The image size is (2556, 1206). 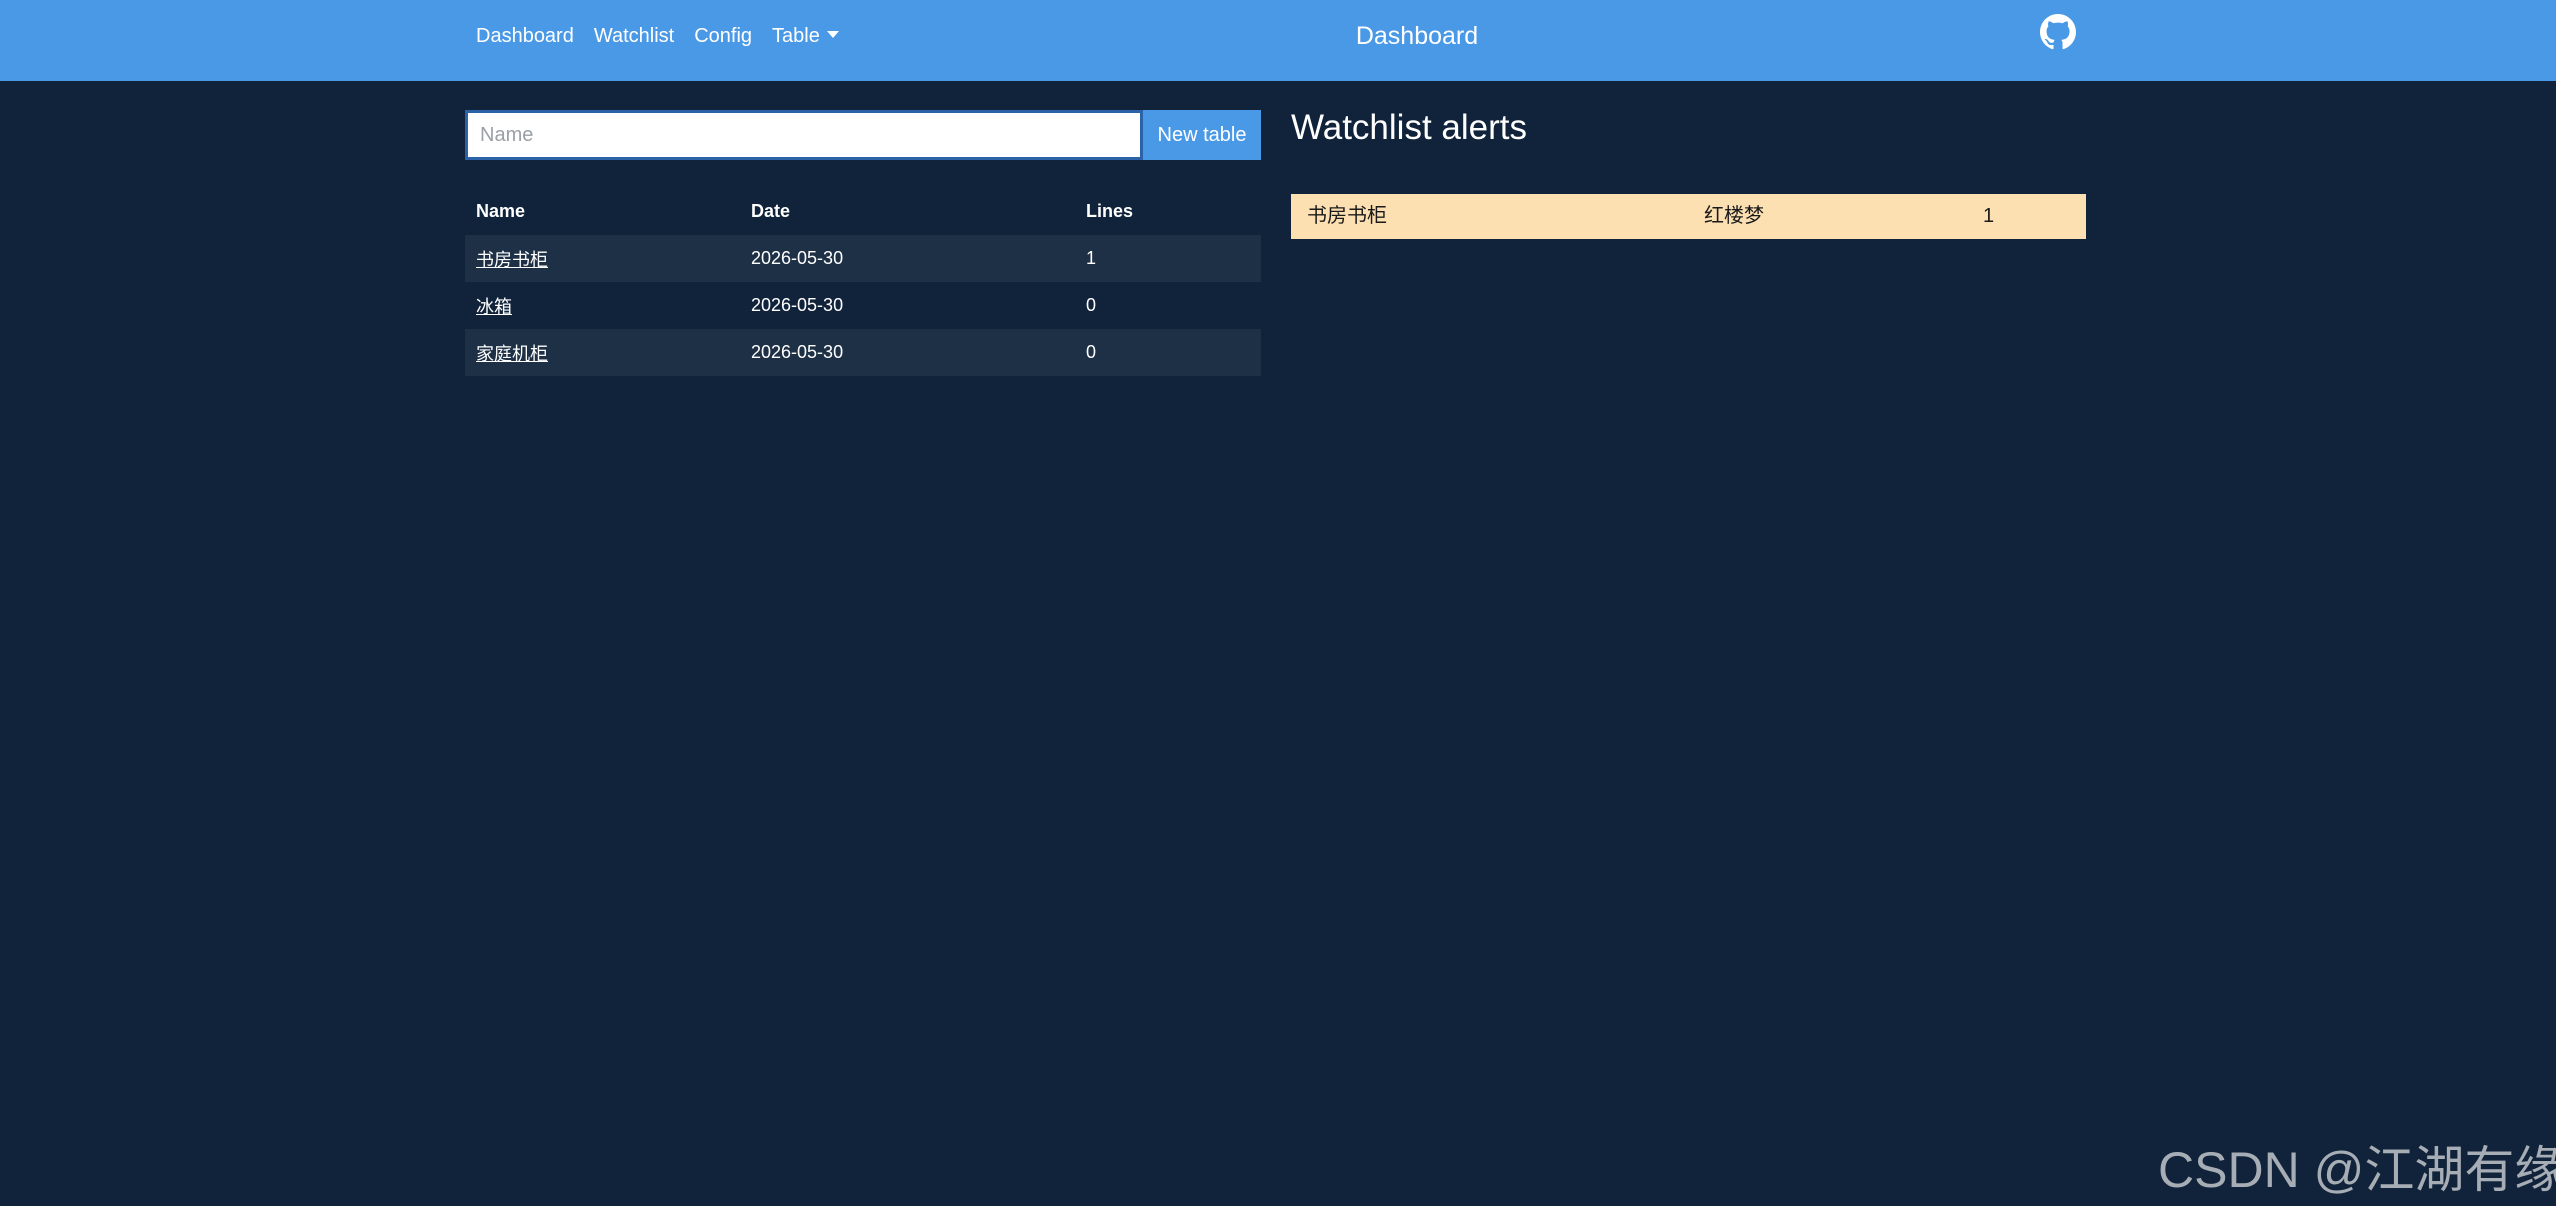 I want to click on caret-down-icon, so click(x=832, y=34).